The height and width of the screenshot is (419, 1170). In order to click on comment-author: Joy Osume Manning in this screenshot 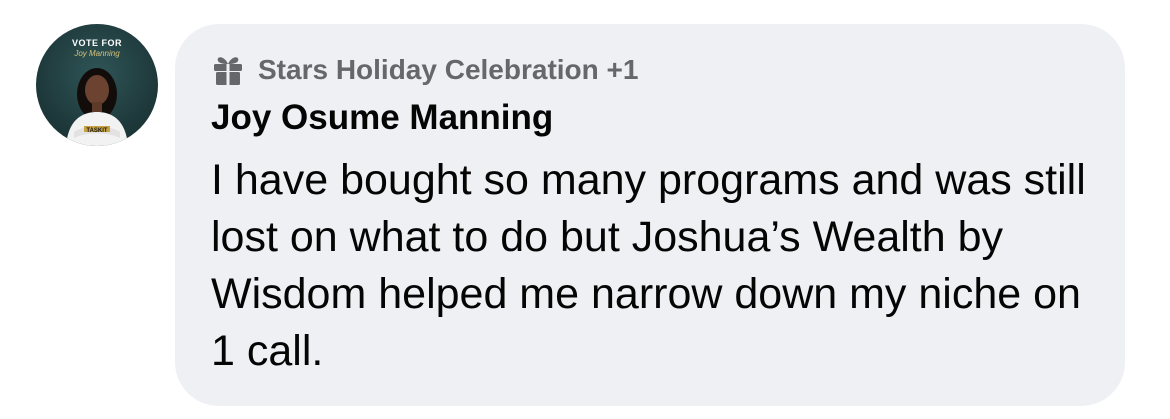, I will do `click(382, 118)`.